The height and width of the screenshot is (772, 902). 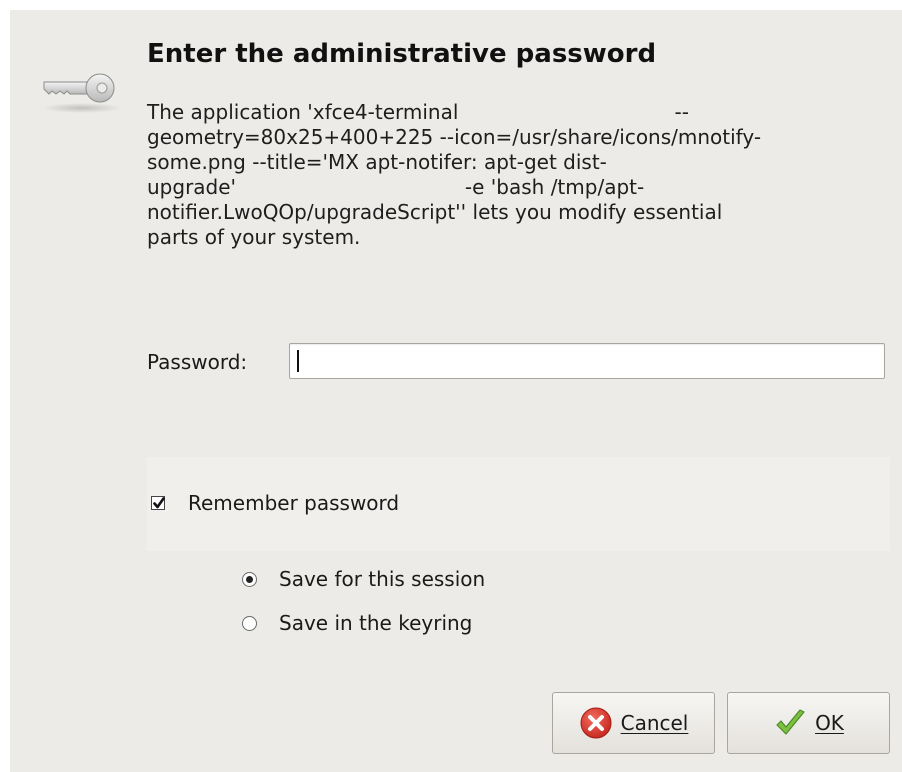 I want to click on remember-panel: Remember password, so click(x=518, y=504).